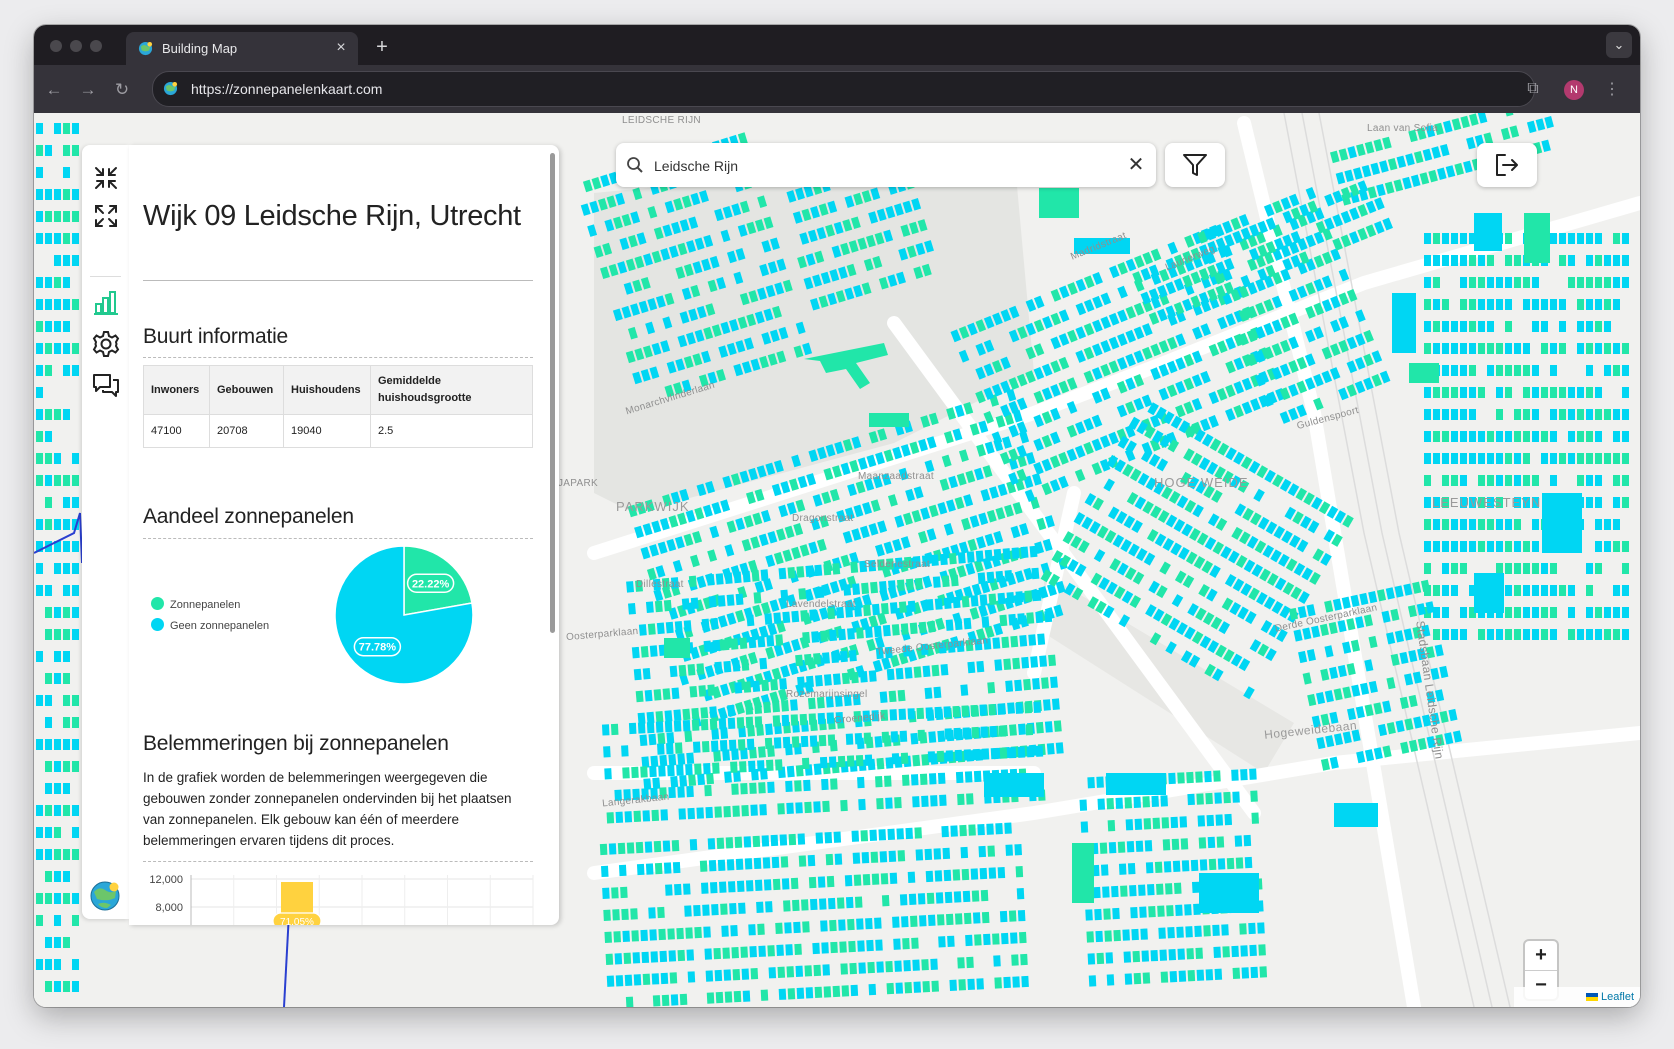 The height and width of the screenshot is (1049, 1674). I want to click on buurt-heading: Buurt informatie, so click(216, 336).